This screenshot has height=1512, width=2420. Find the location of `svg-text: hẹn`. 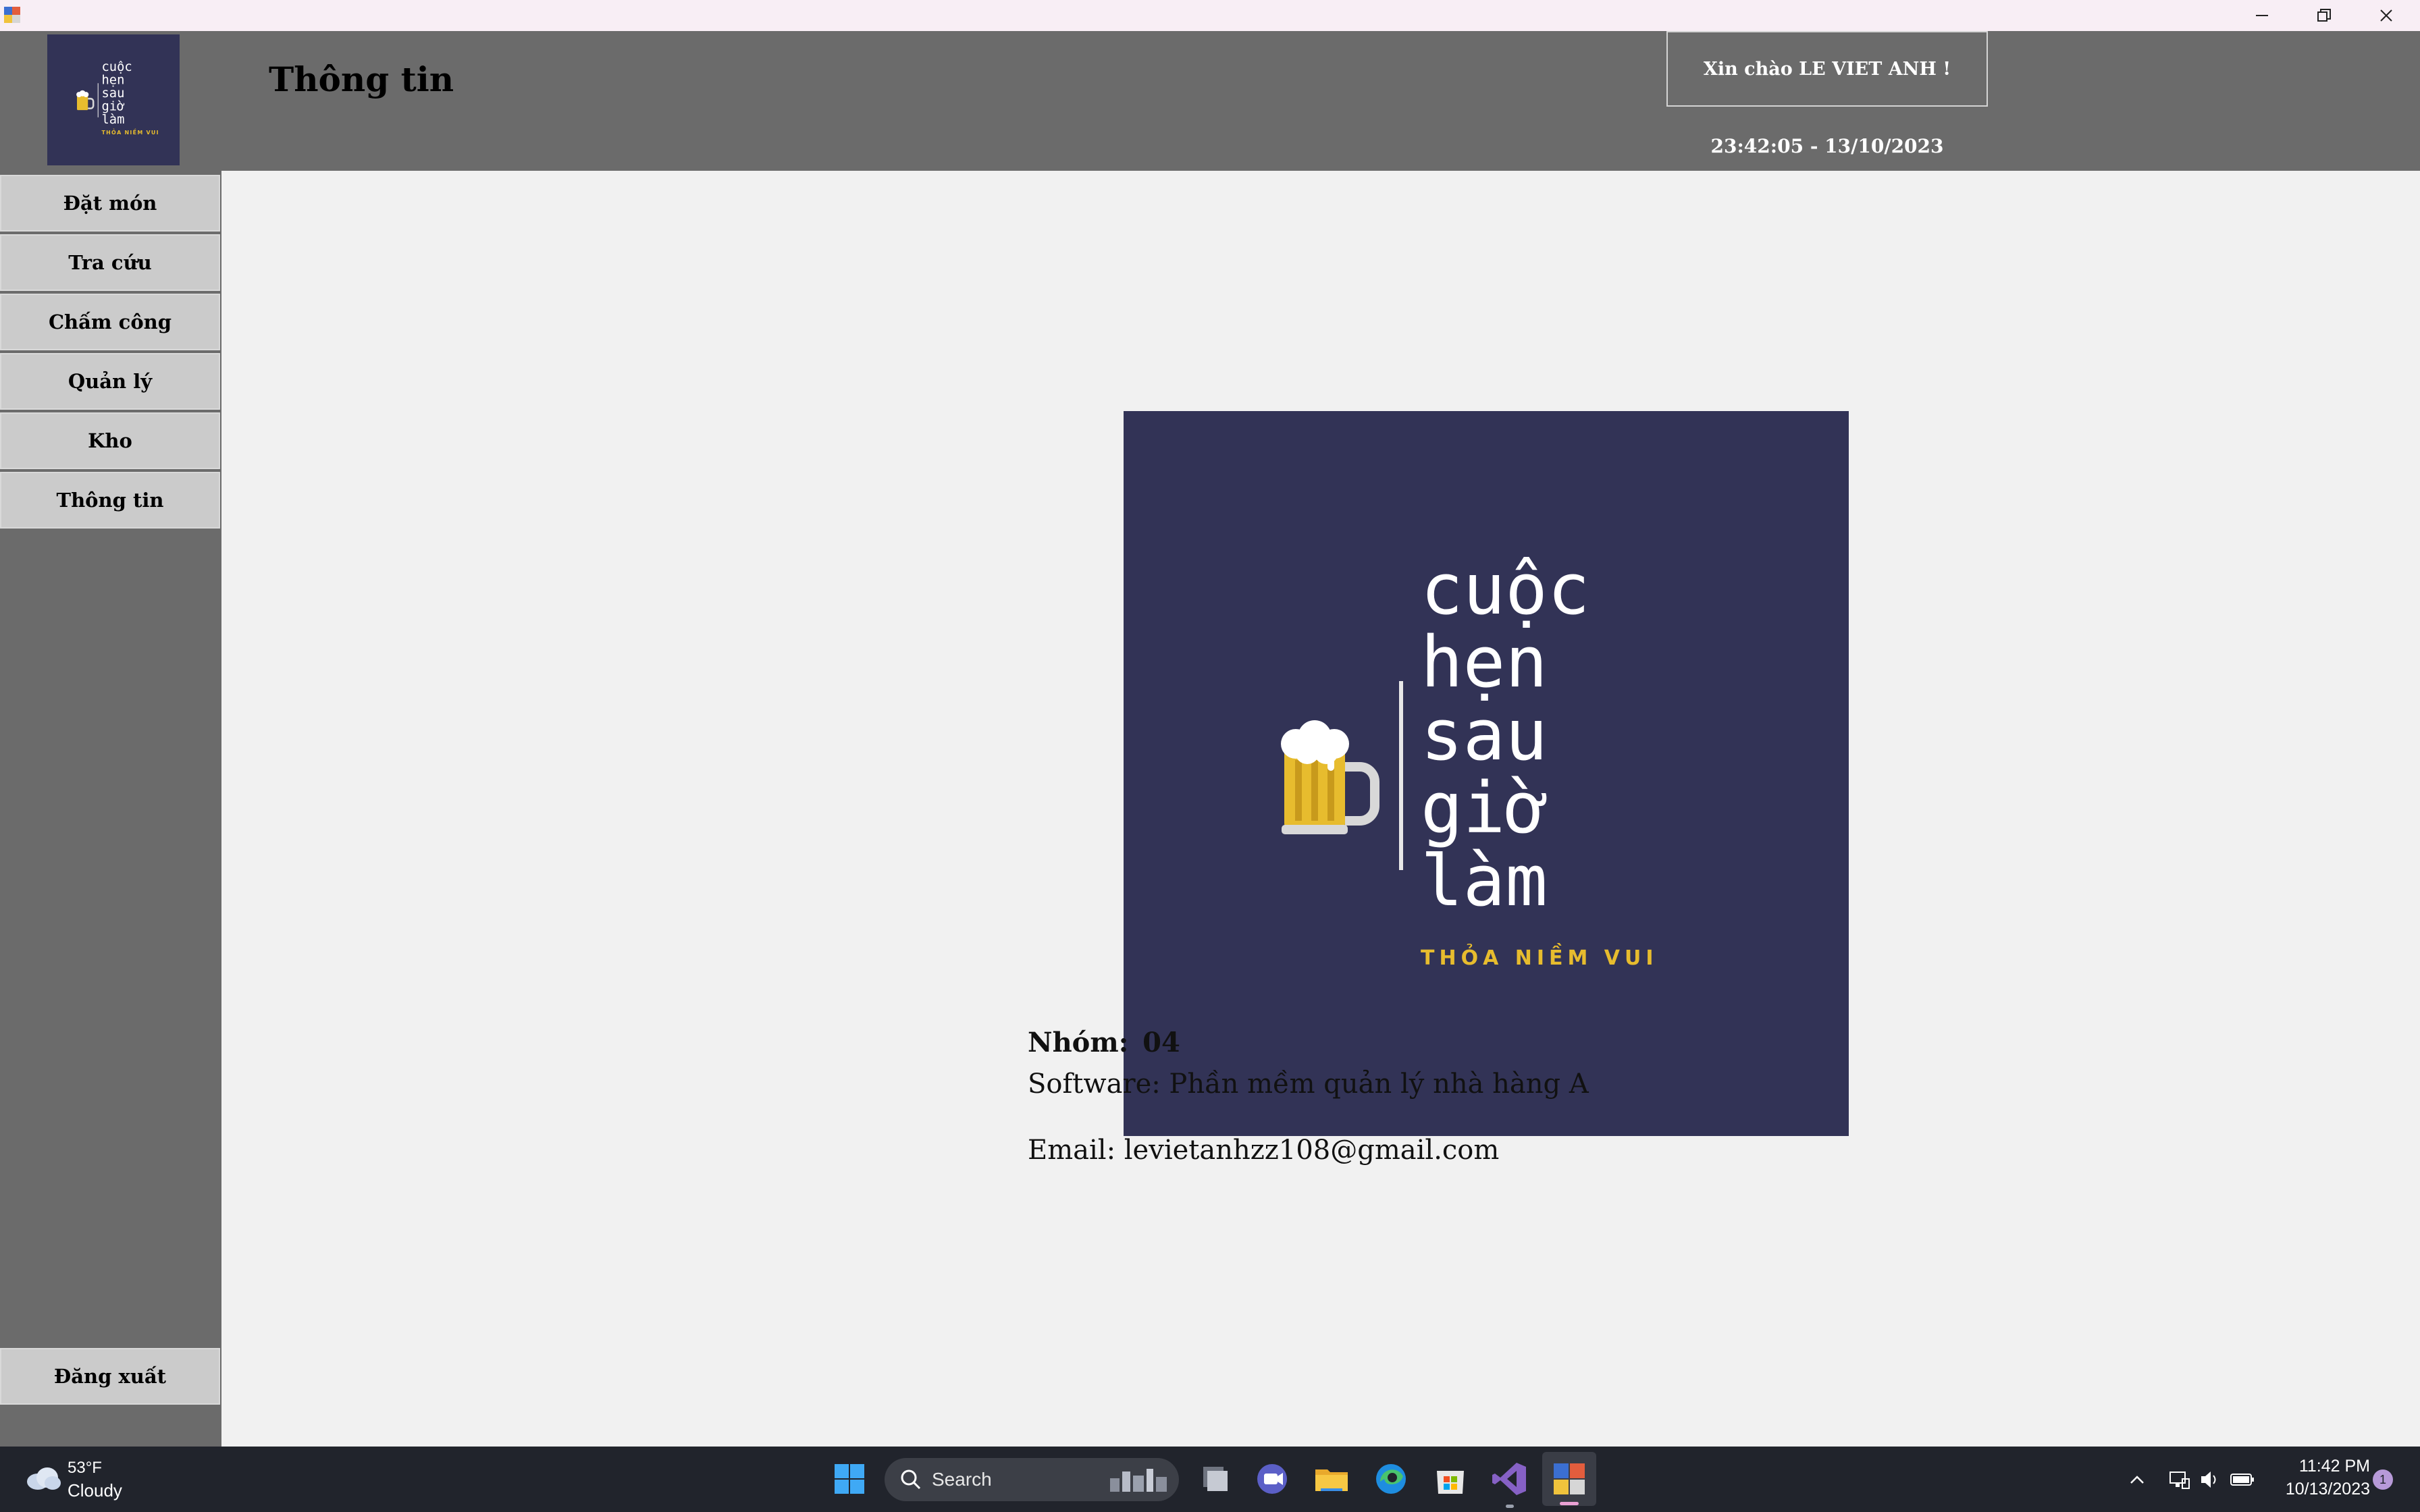

svg-text: hẹn is located at coordinates (112, 81).